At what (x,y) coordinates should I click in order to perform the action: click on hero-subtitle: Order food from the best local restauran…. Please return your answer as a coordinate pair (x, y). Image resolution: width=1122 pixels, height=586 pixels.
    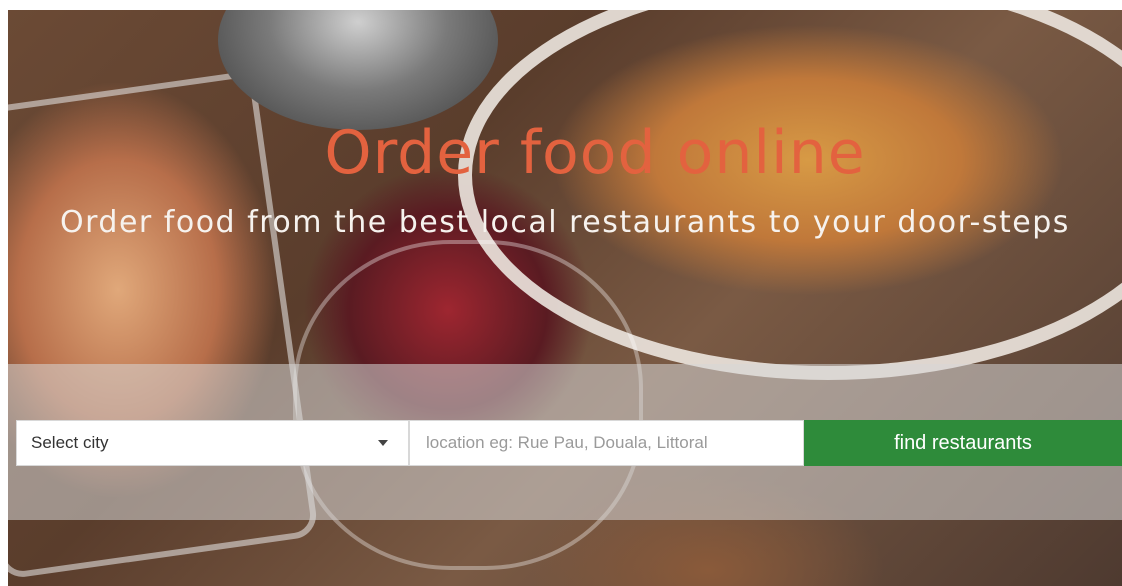
    Looking at the image, I should click on (565, 222).